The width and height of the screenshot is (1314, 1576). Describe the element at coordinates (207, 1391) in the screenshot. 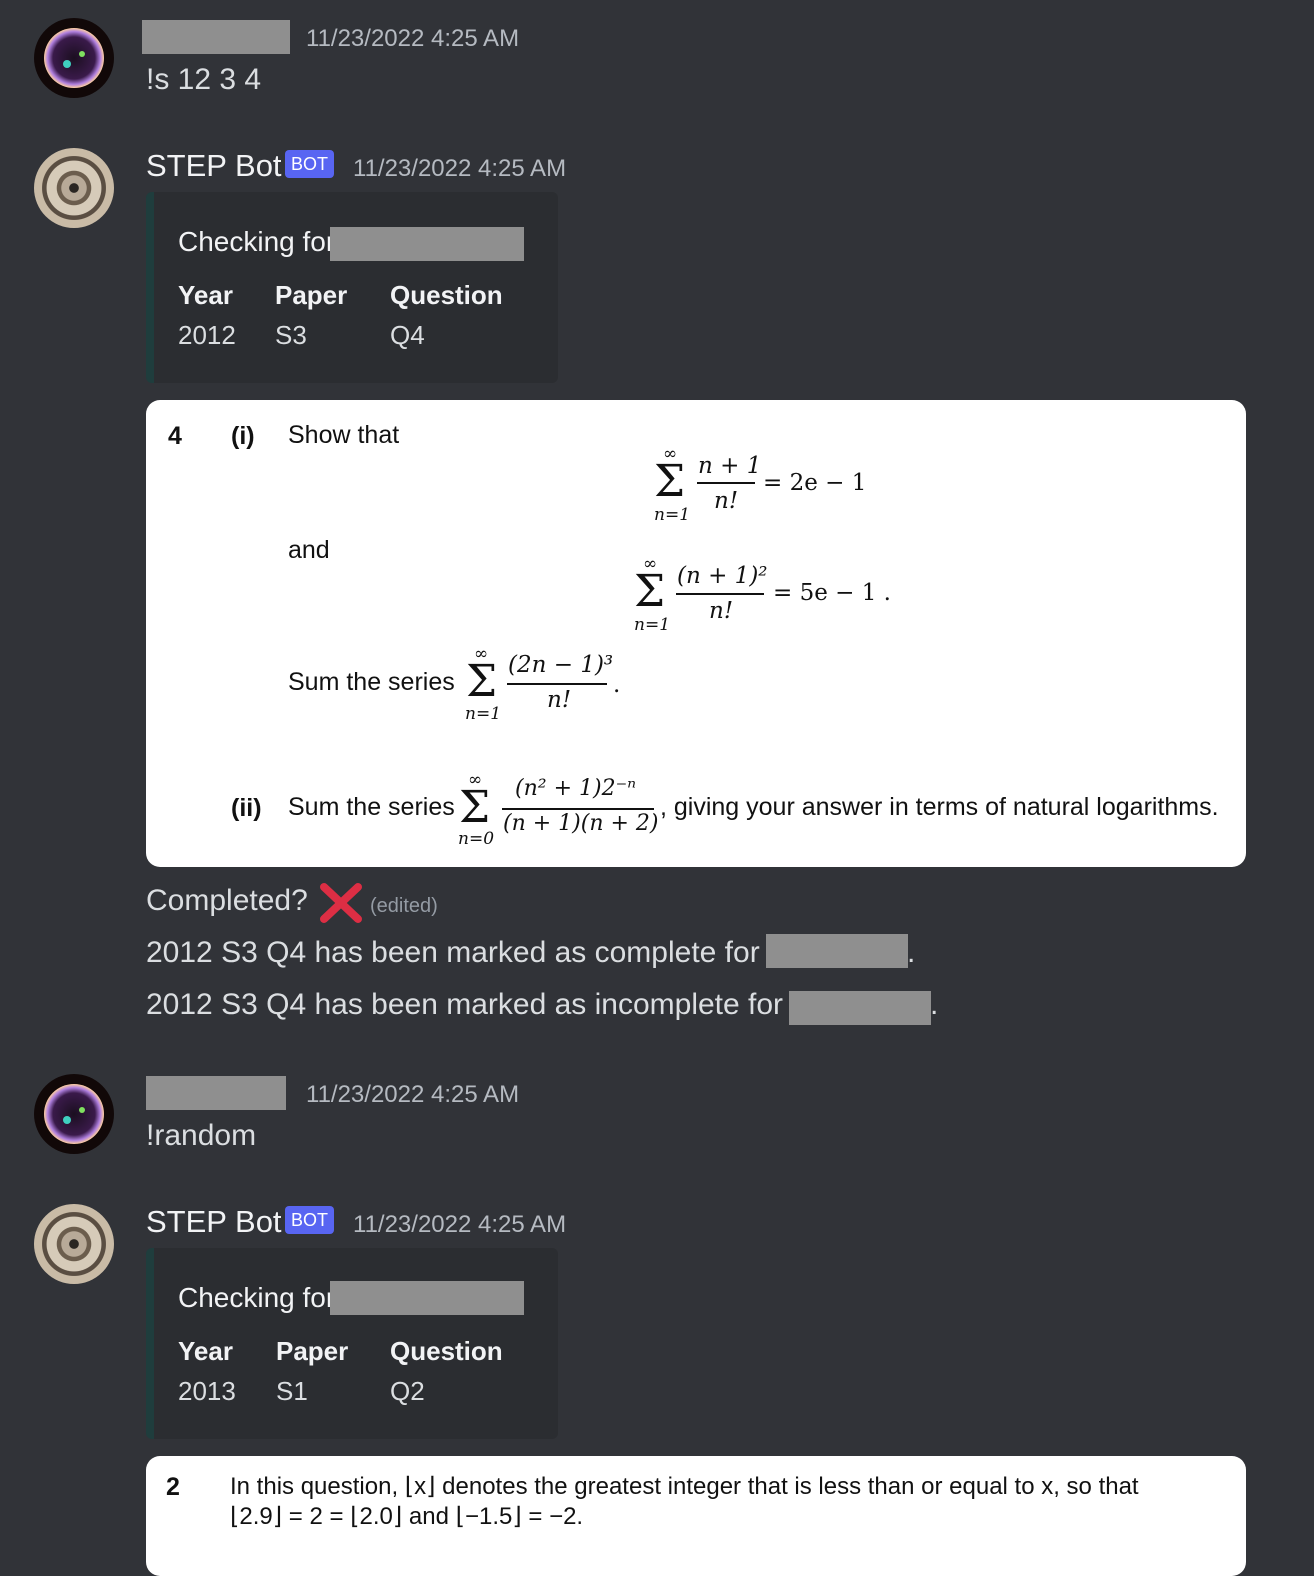

I see `field-value-year: 2013` at that location.